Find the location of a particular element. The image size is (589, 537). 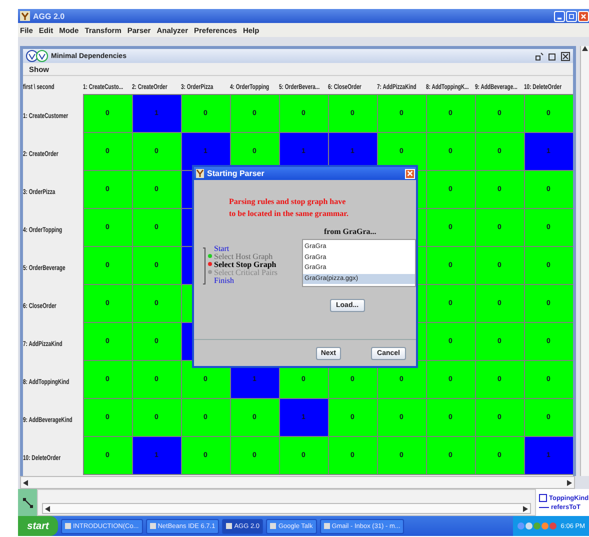

edge-type-icon is located at coordinates (544, 507).